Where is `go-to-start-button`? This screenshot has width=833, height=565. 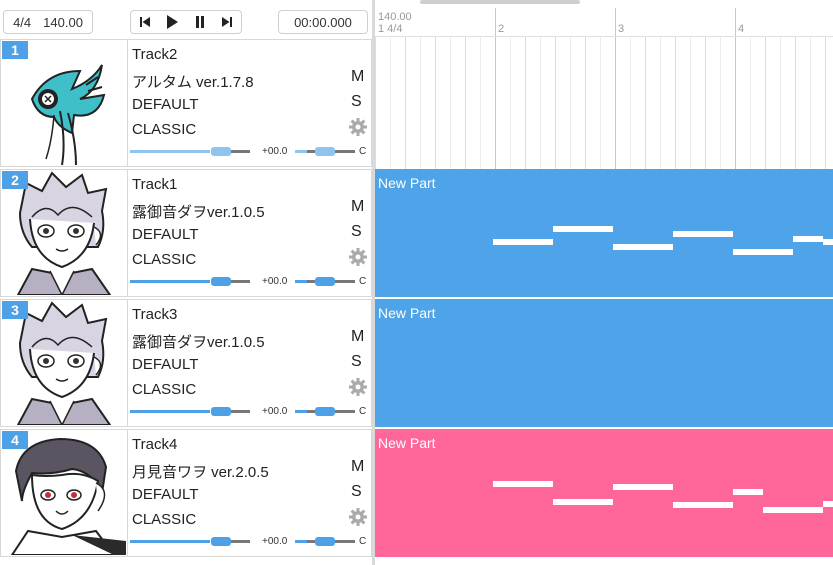 go-to-start-button is located at coordinates (145, 22).